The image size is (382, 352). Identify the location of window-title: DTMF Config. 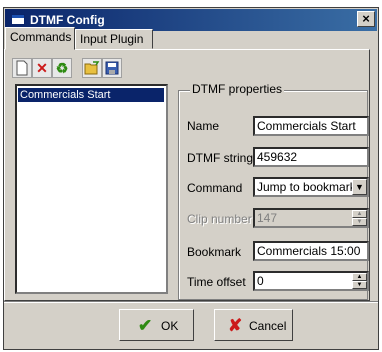
(67, 20).